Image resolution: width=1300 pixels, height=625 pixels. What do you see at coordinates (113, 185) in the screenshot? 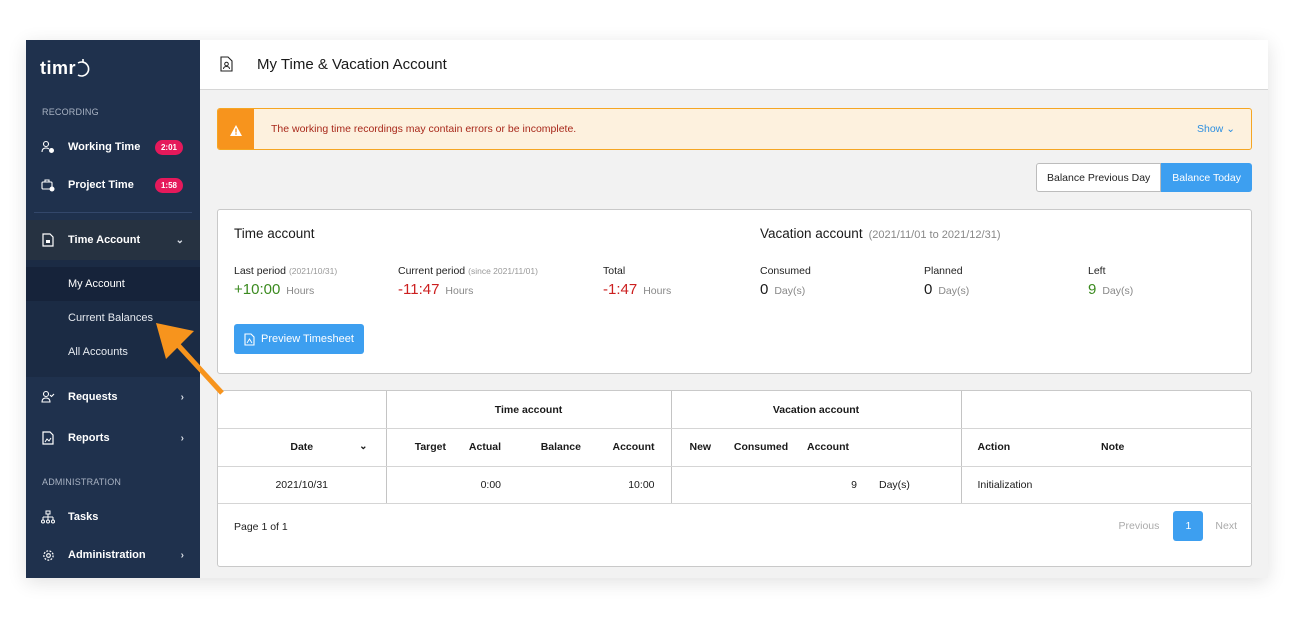
I see `sidebar-item-project-time: Project Time 1:58` at bounding box center [113, 185].